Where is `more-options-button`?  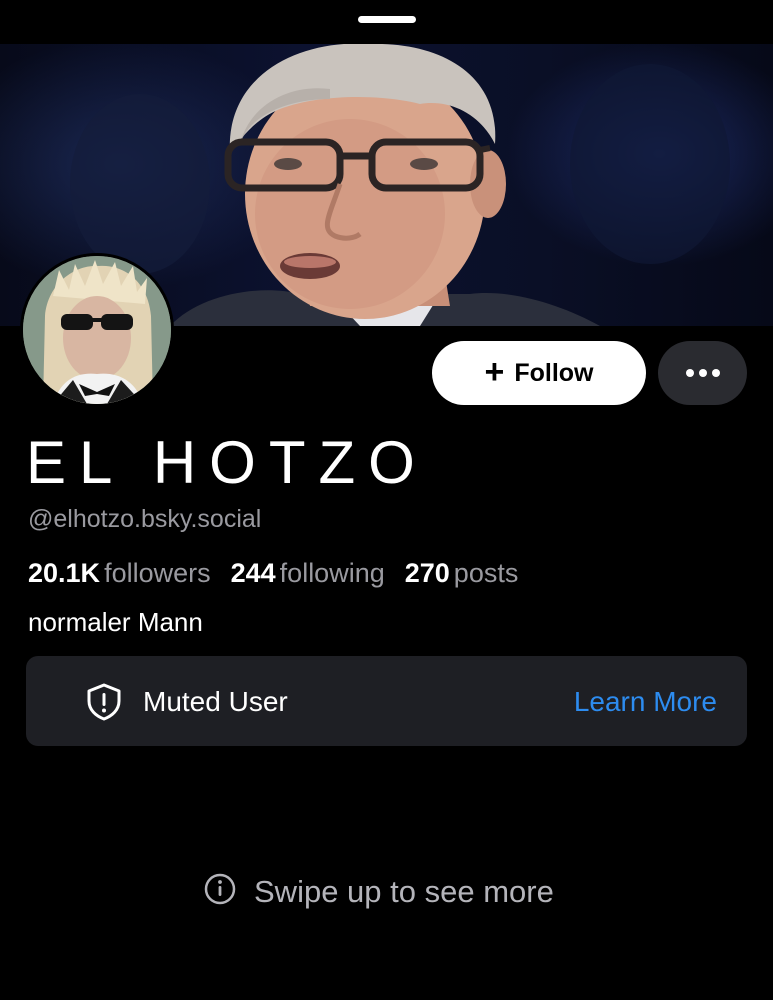
more-options-button is located at coordinates (702, 373).